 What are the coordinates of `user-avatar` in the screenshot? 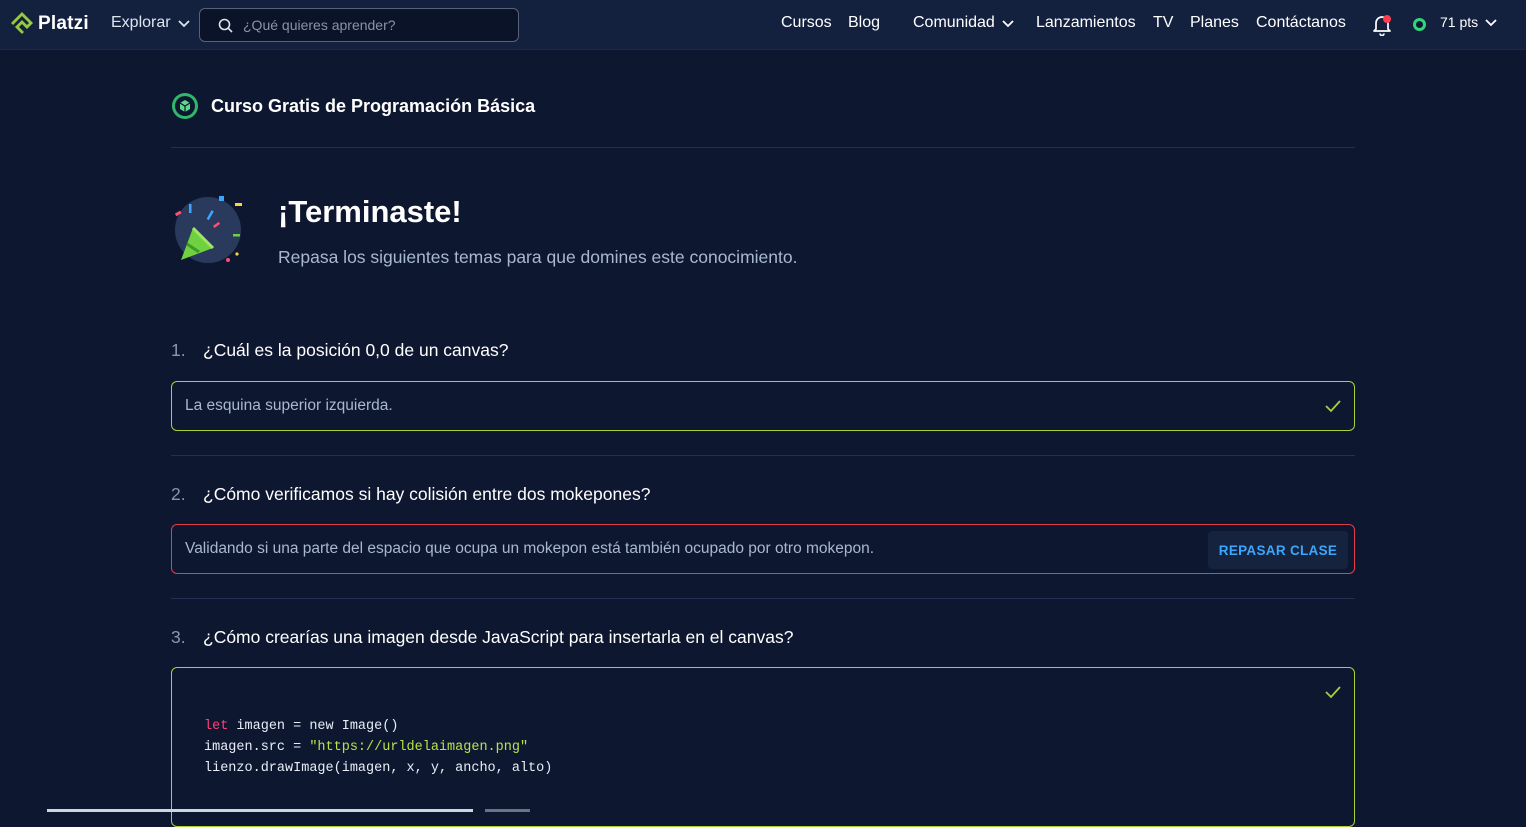 It's located at (1419, 24).